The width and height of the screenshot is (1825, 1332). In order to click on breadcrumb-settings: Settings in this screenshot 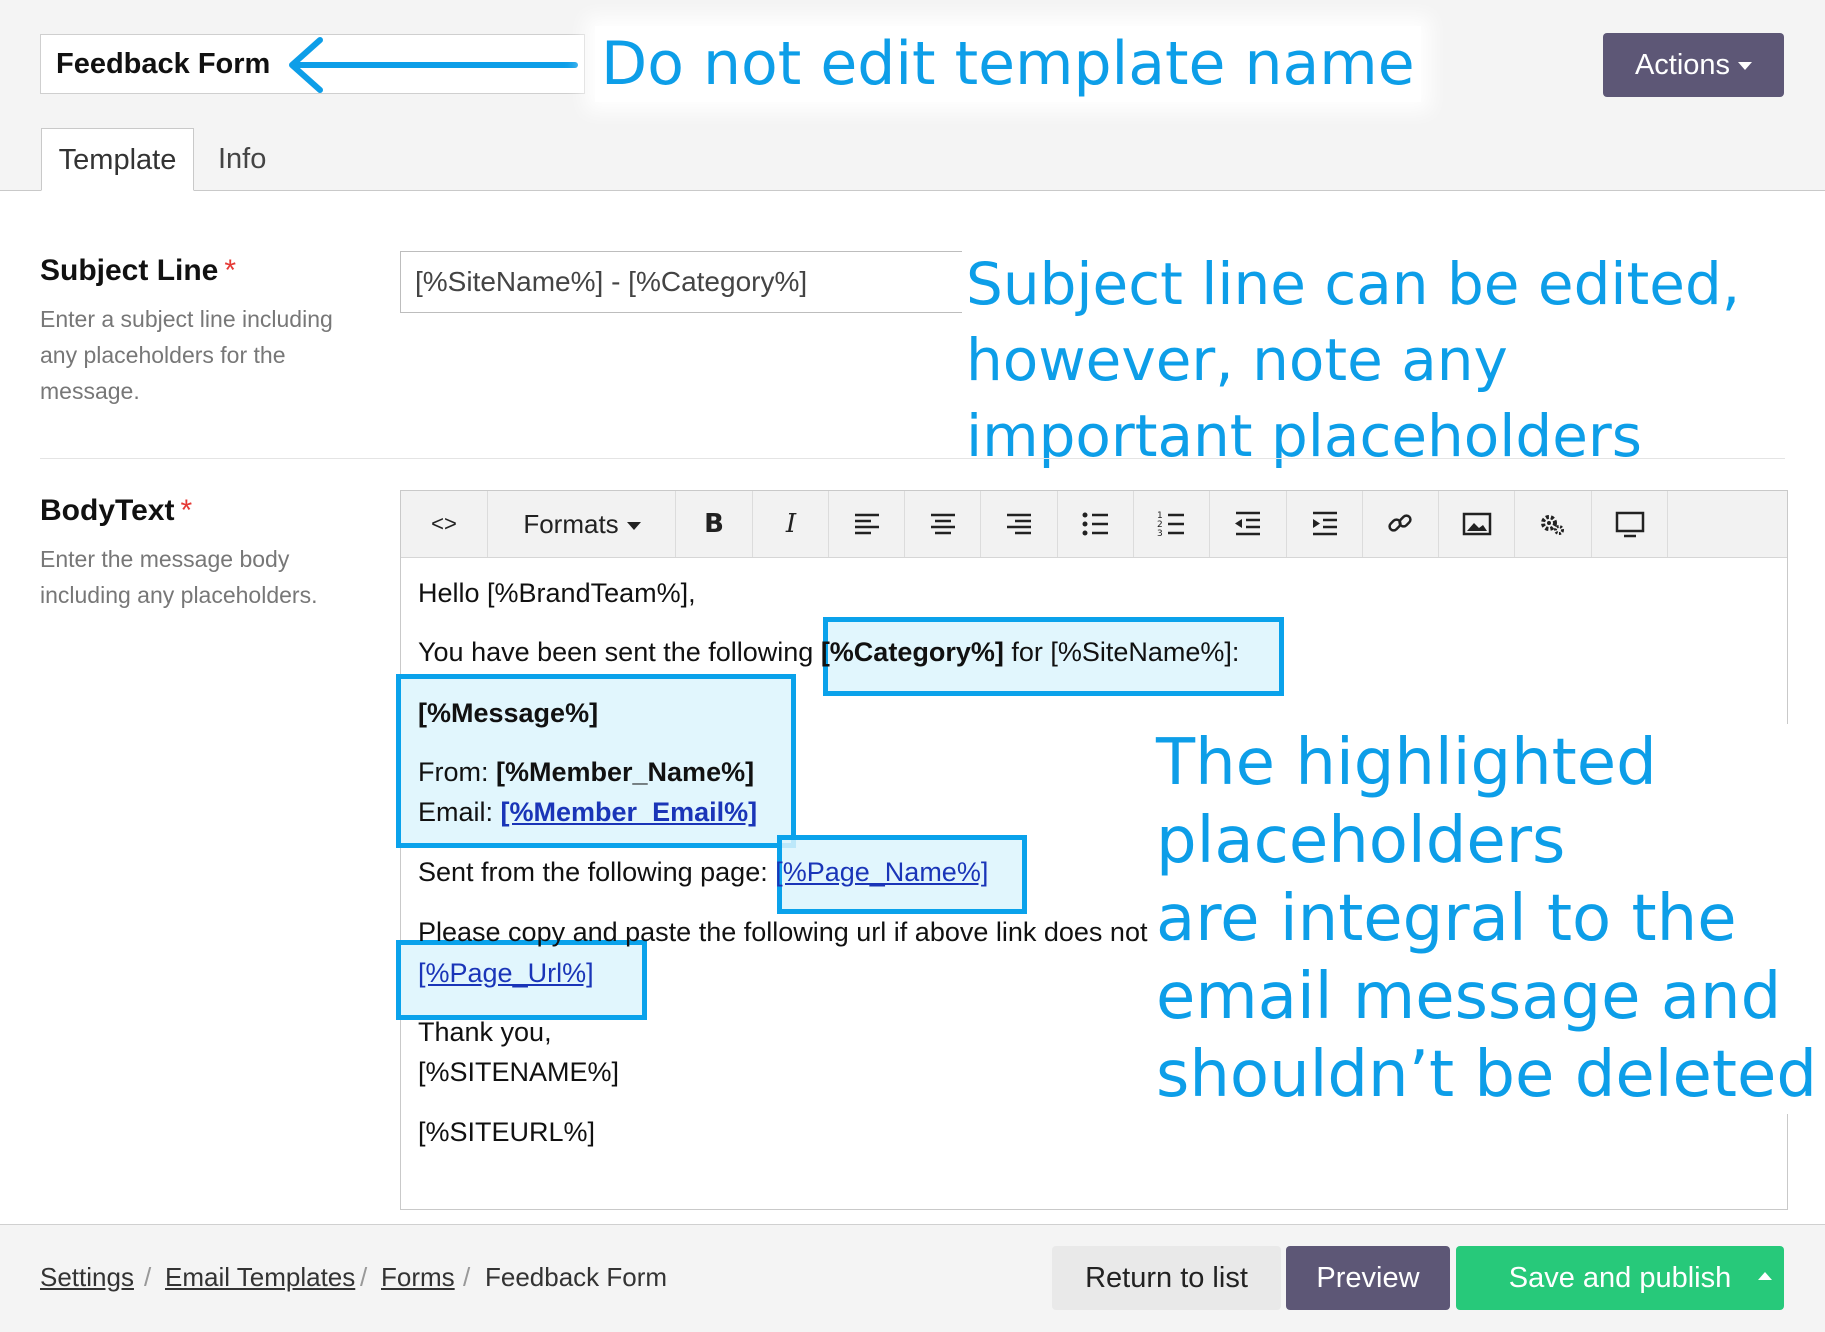, I will do `click(87, 1277)`.